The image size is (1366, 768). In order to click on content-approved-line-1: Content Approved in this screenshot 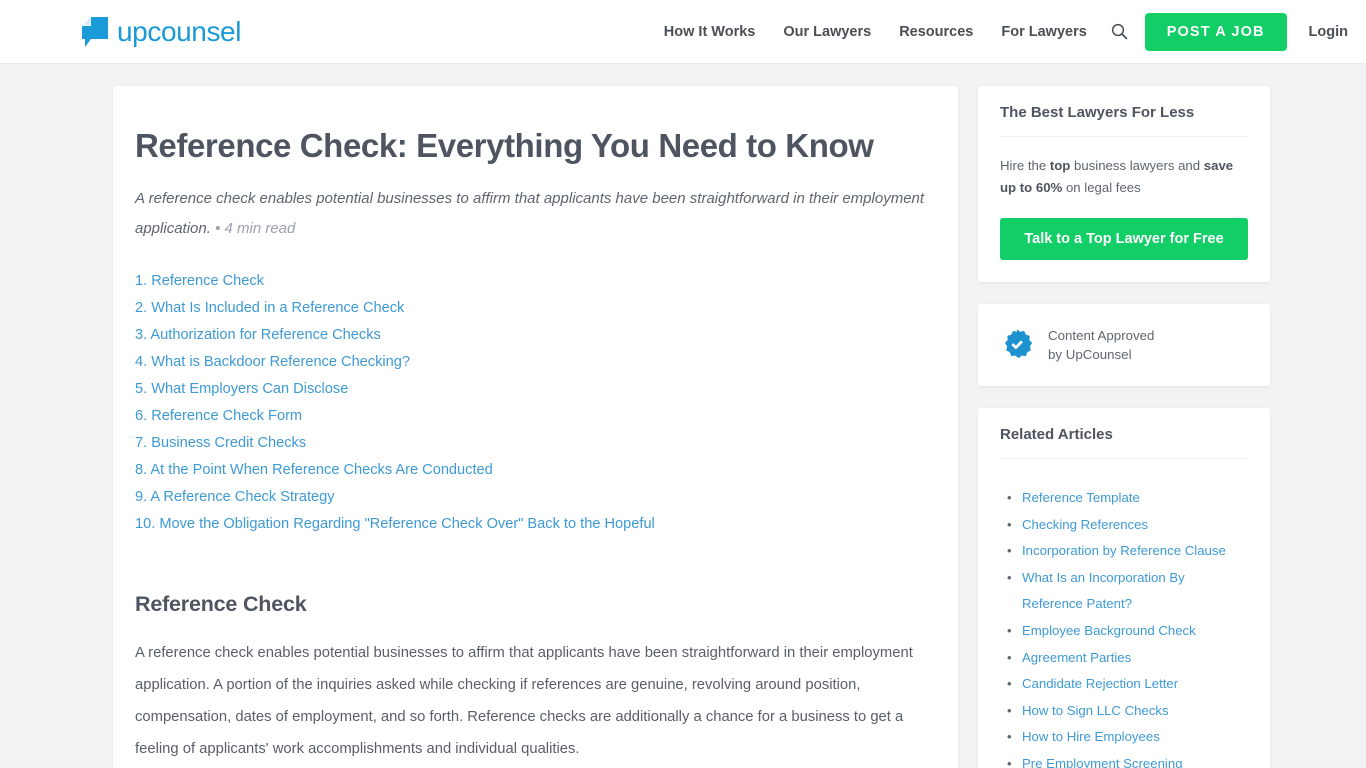, I will do `click(1101, 335)`.